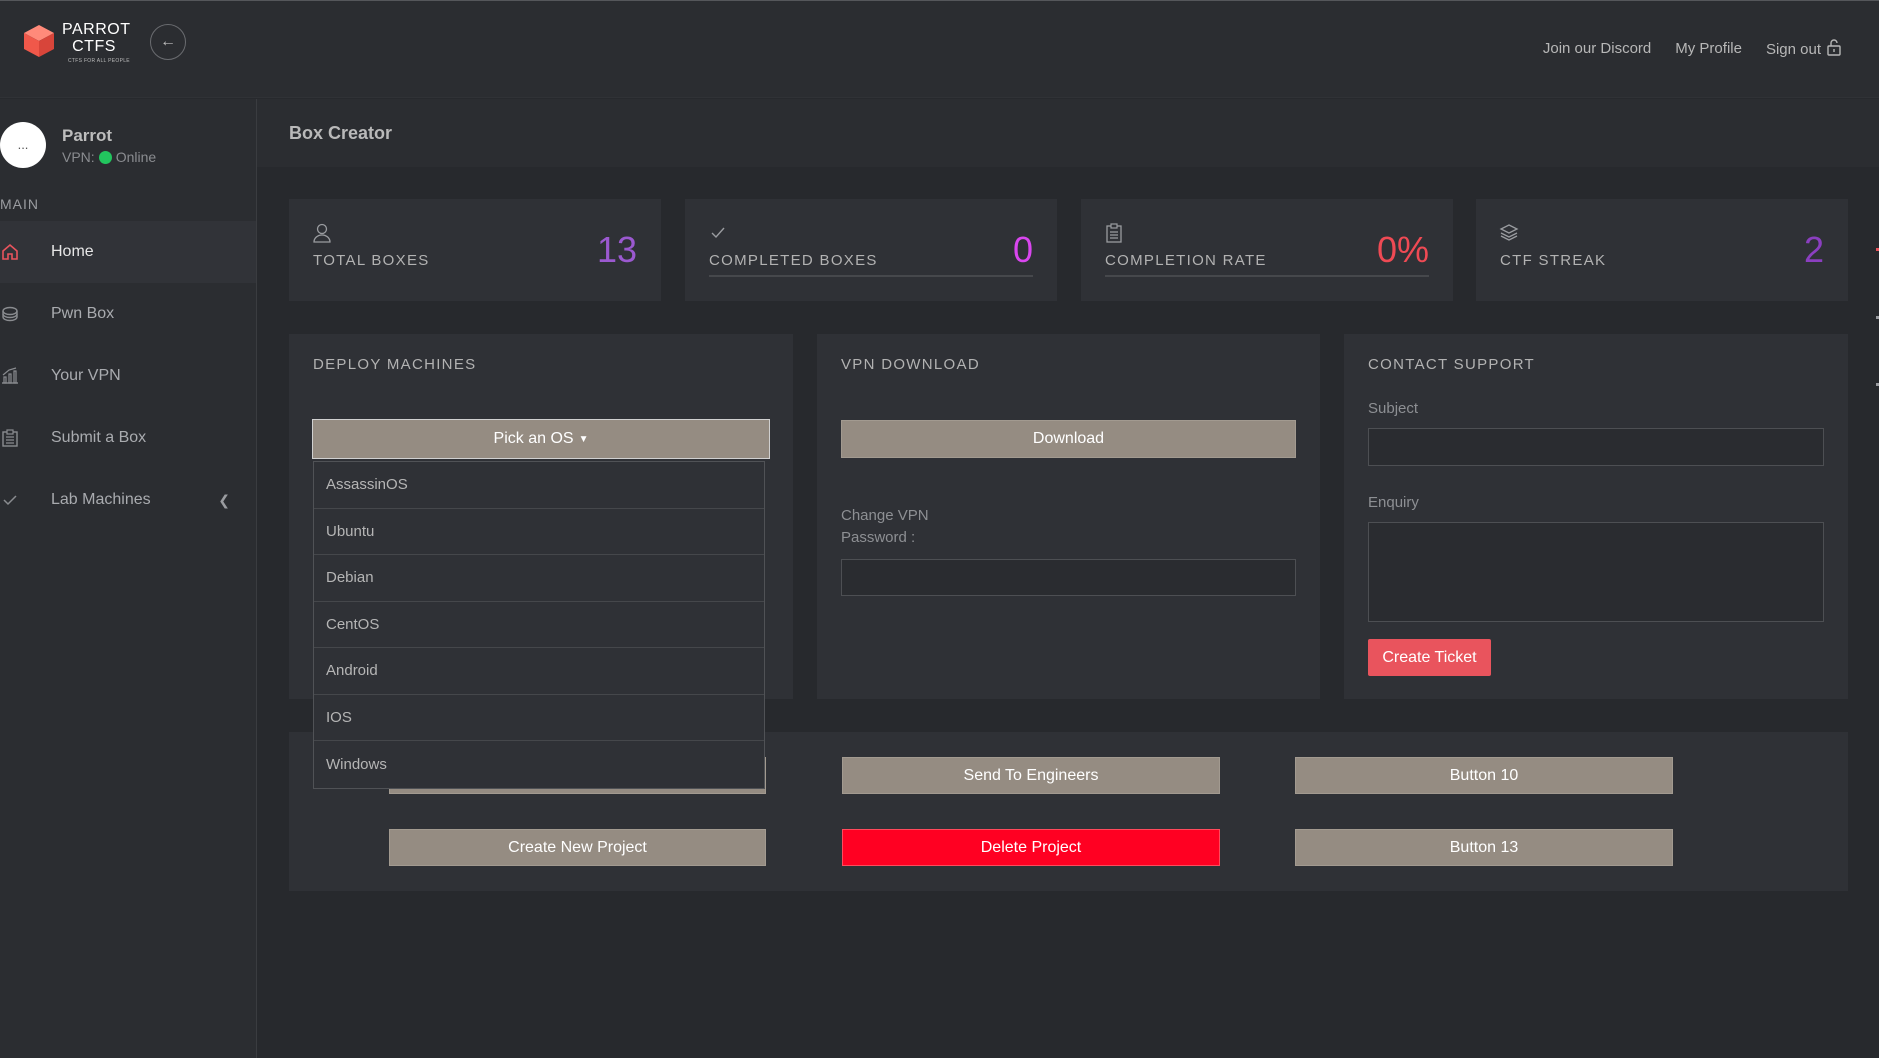 Image resolution: width=1879 pixels, height=1060 pixels. What do you see at coordinates (1402, 249) in the screenshot?
I see `stat-value: 0%` at bounding box center [1402, 249].